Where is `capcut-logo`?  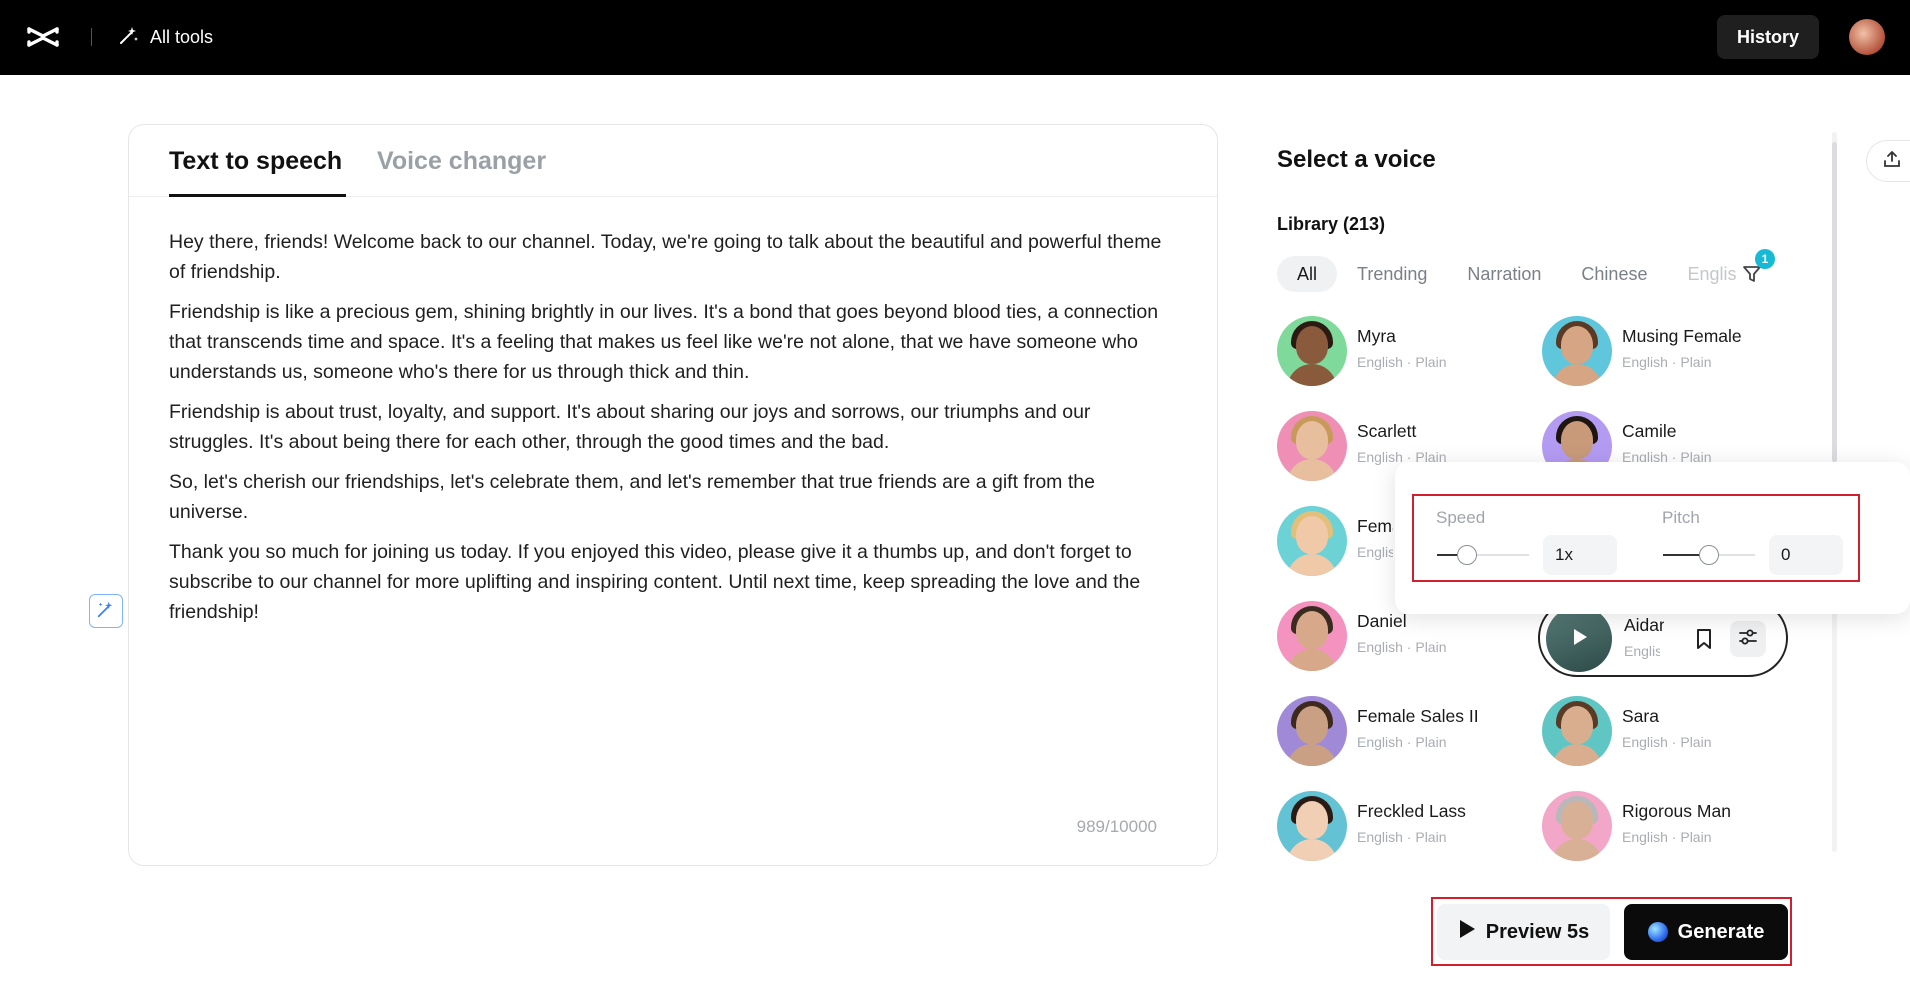
capcut-logo is located at coordinates (43, 37).